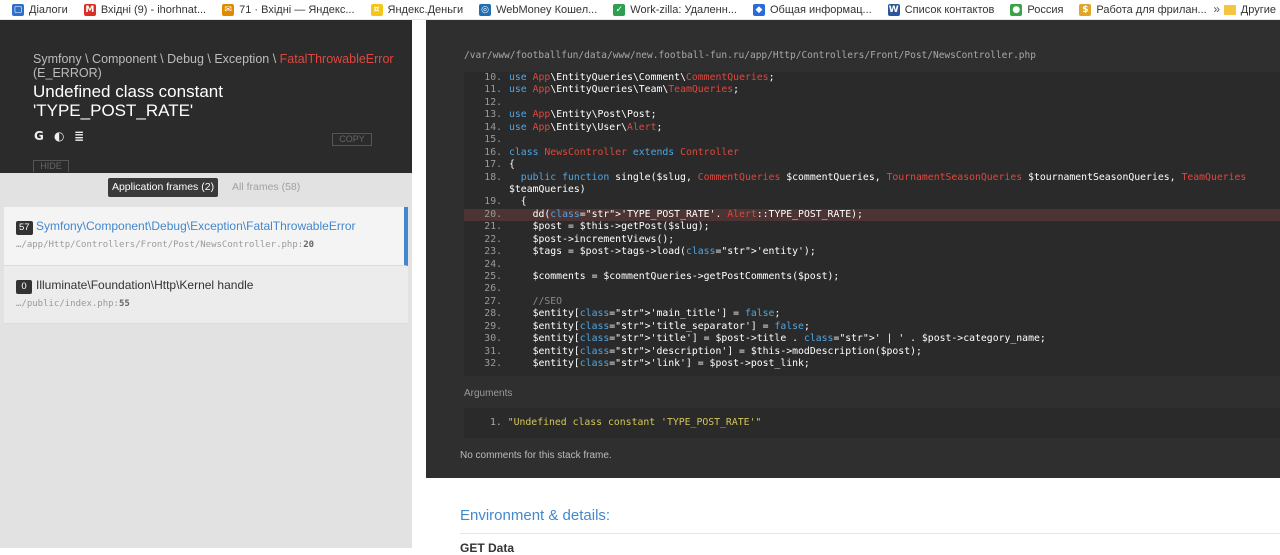 The height and width of the screenshot is (555, 1280). I want to click on mail-icon: ✉, so click(228, 9).